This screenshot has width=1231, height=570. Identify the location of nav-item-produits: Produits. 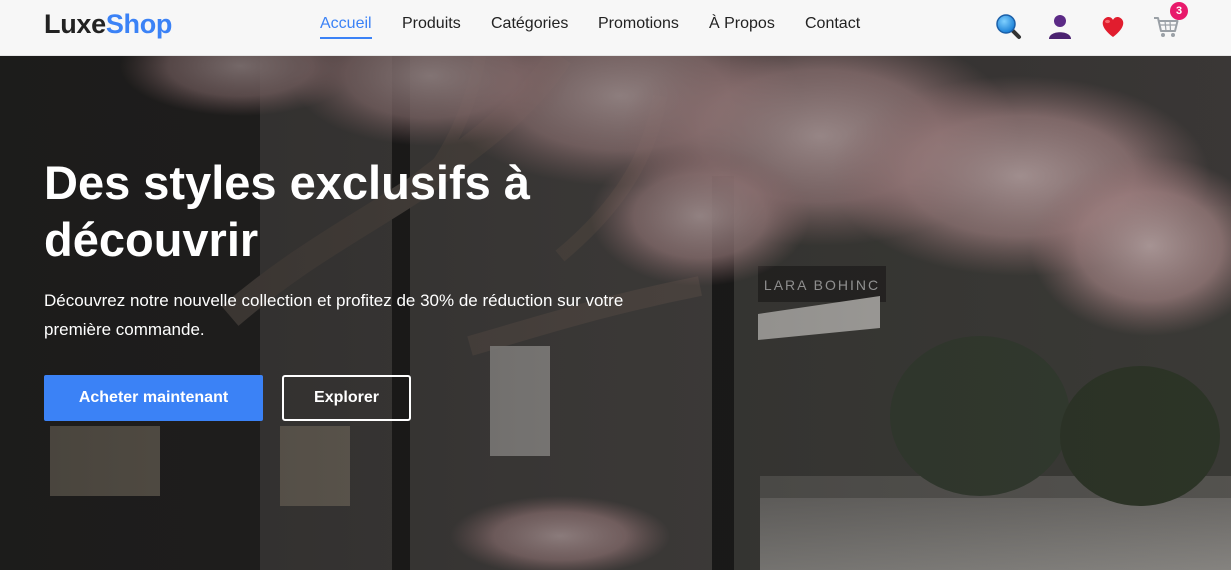
(431, 24).